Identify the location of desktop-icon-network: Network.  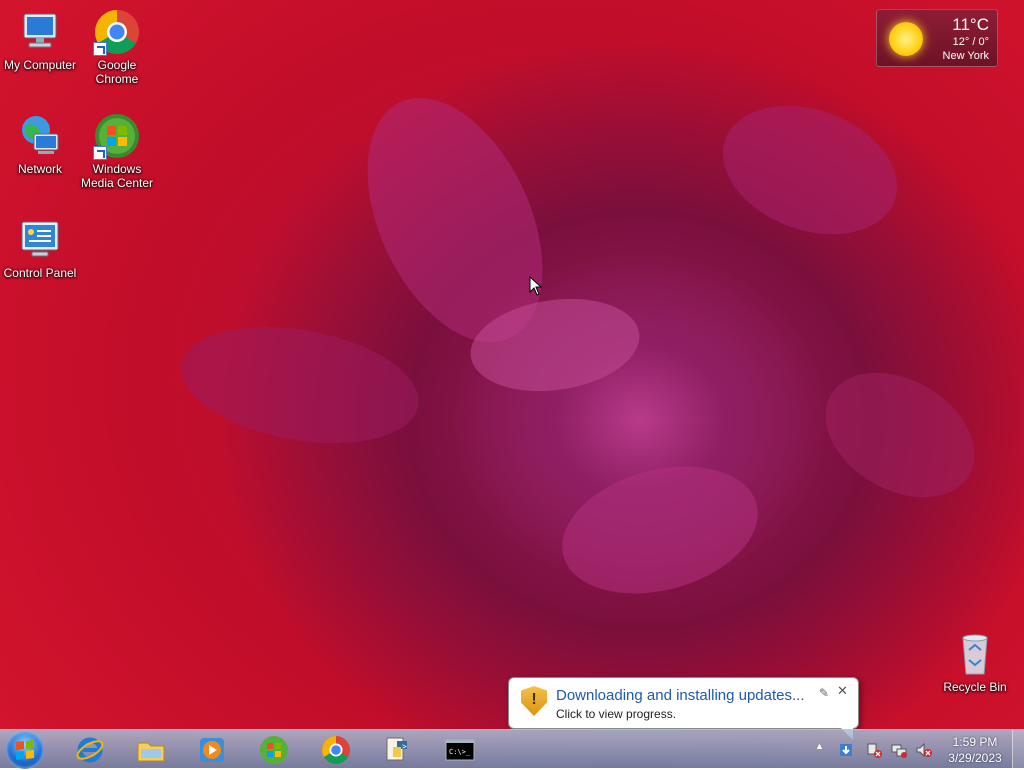
(40, 144).